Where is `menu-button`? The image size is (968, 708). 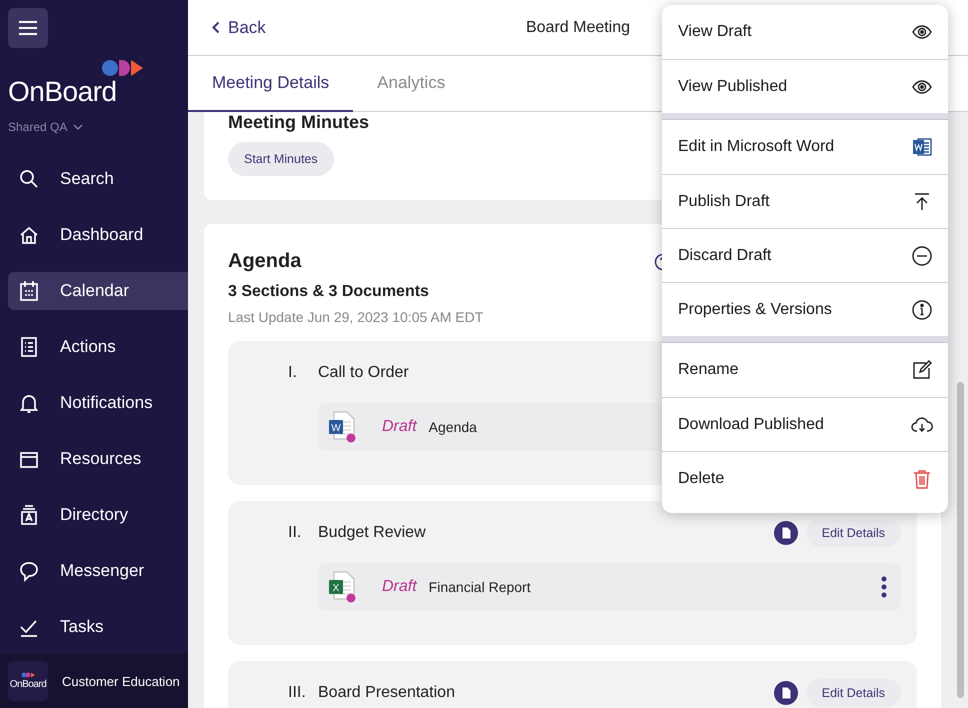 menu-button is located at coordinates (28, 28).